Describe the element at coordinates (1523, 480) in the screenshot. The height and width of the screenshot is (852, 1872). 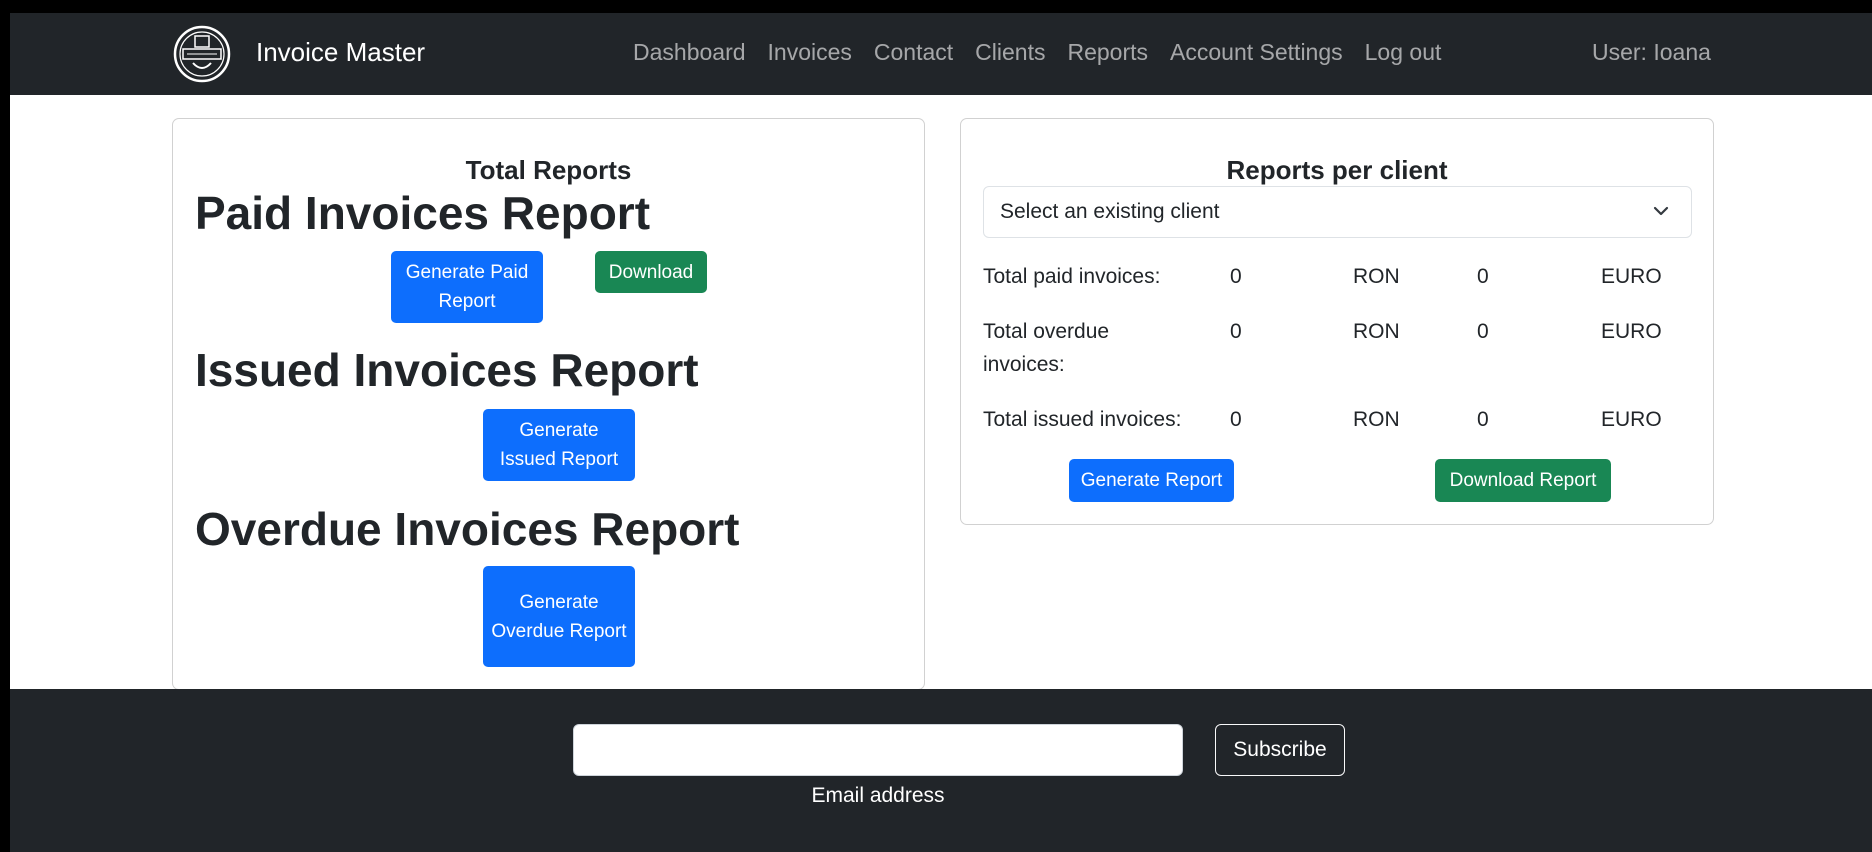
I see `download-client-report-button: Download Report` at that location.